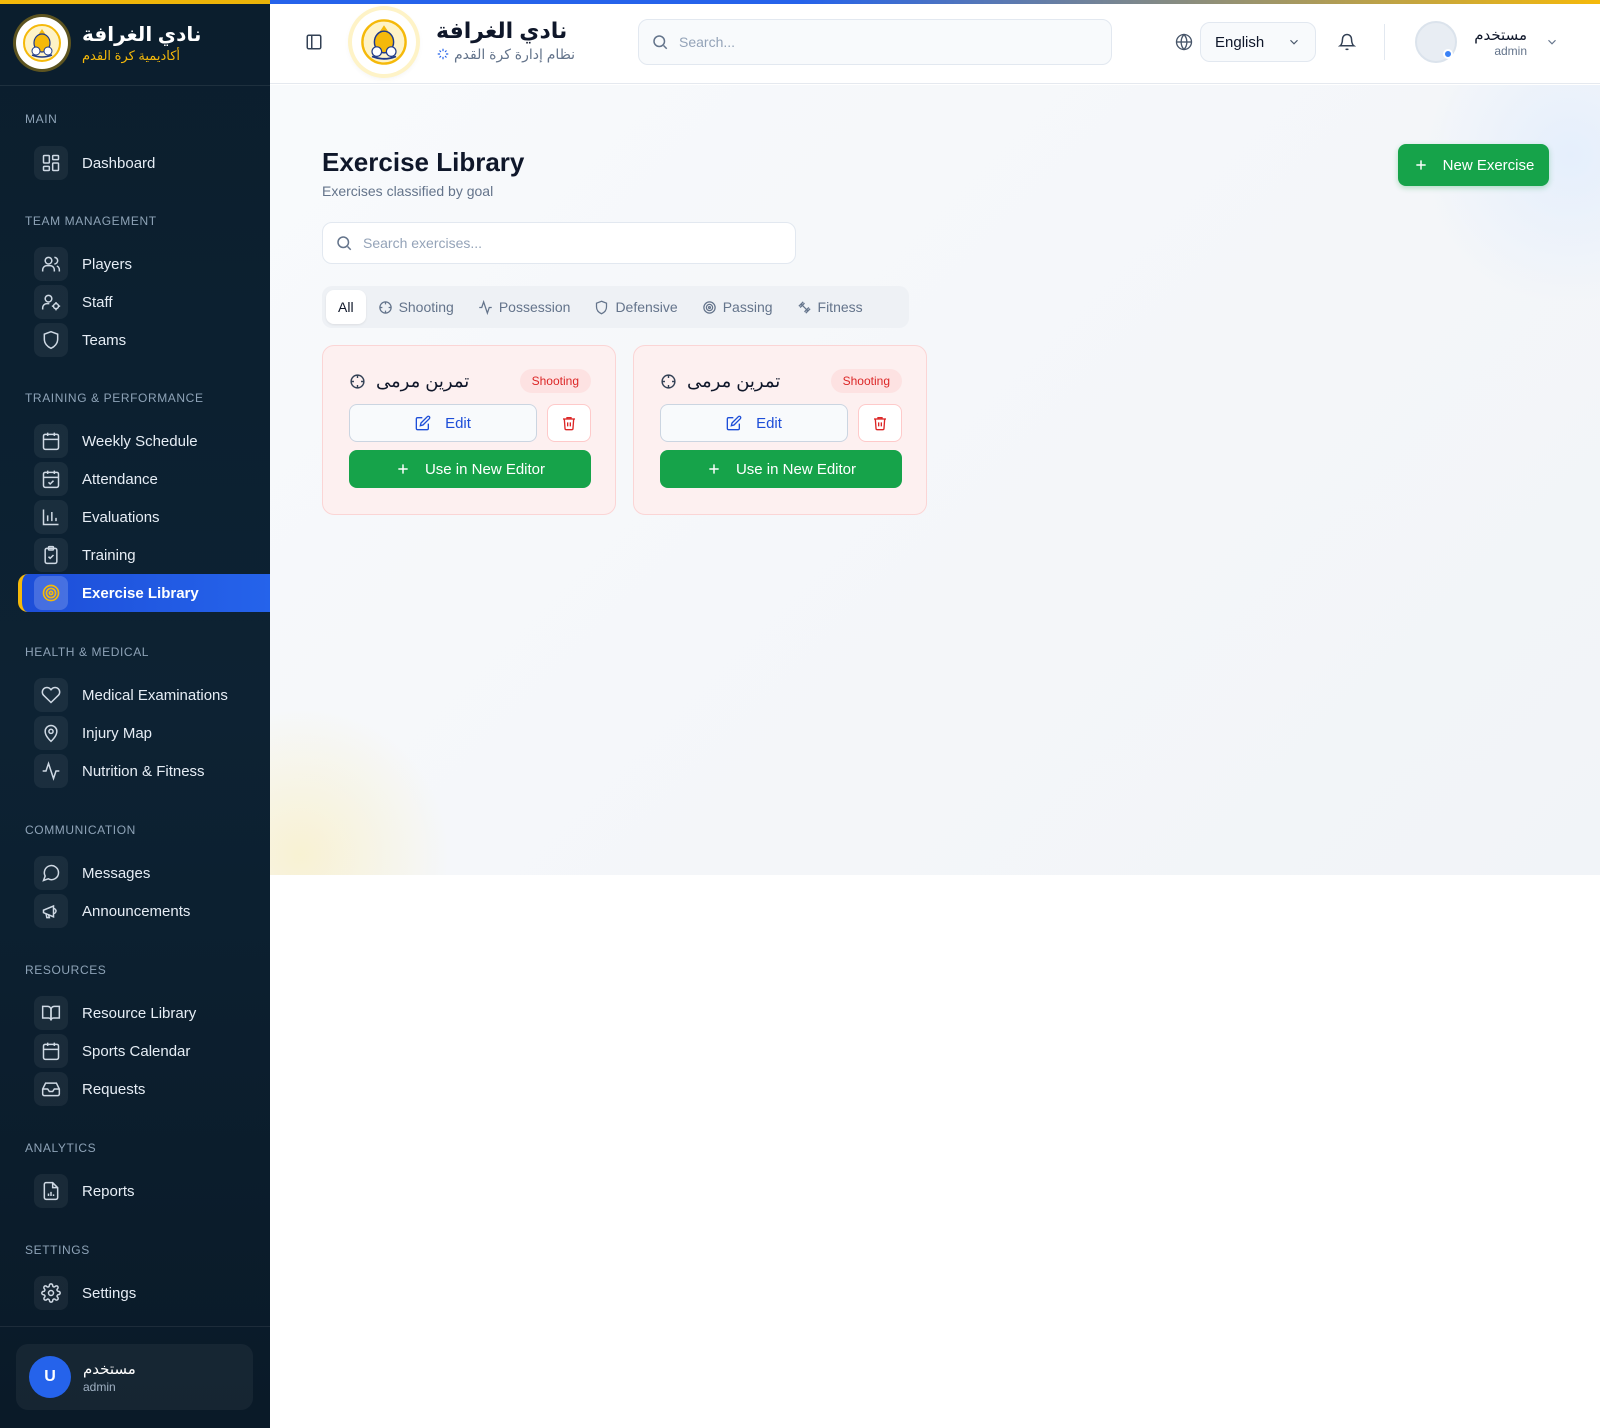 The image size is (1600, 1428). What do you see at coordinates (50, 1377) in the screenshot?
I see `avatar: U` at bounding box center [50, 1377].